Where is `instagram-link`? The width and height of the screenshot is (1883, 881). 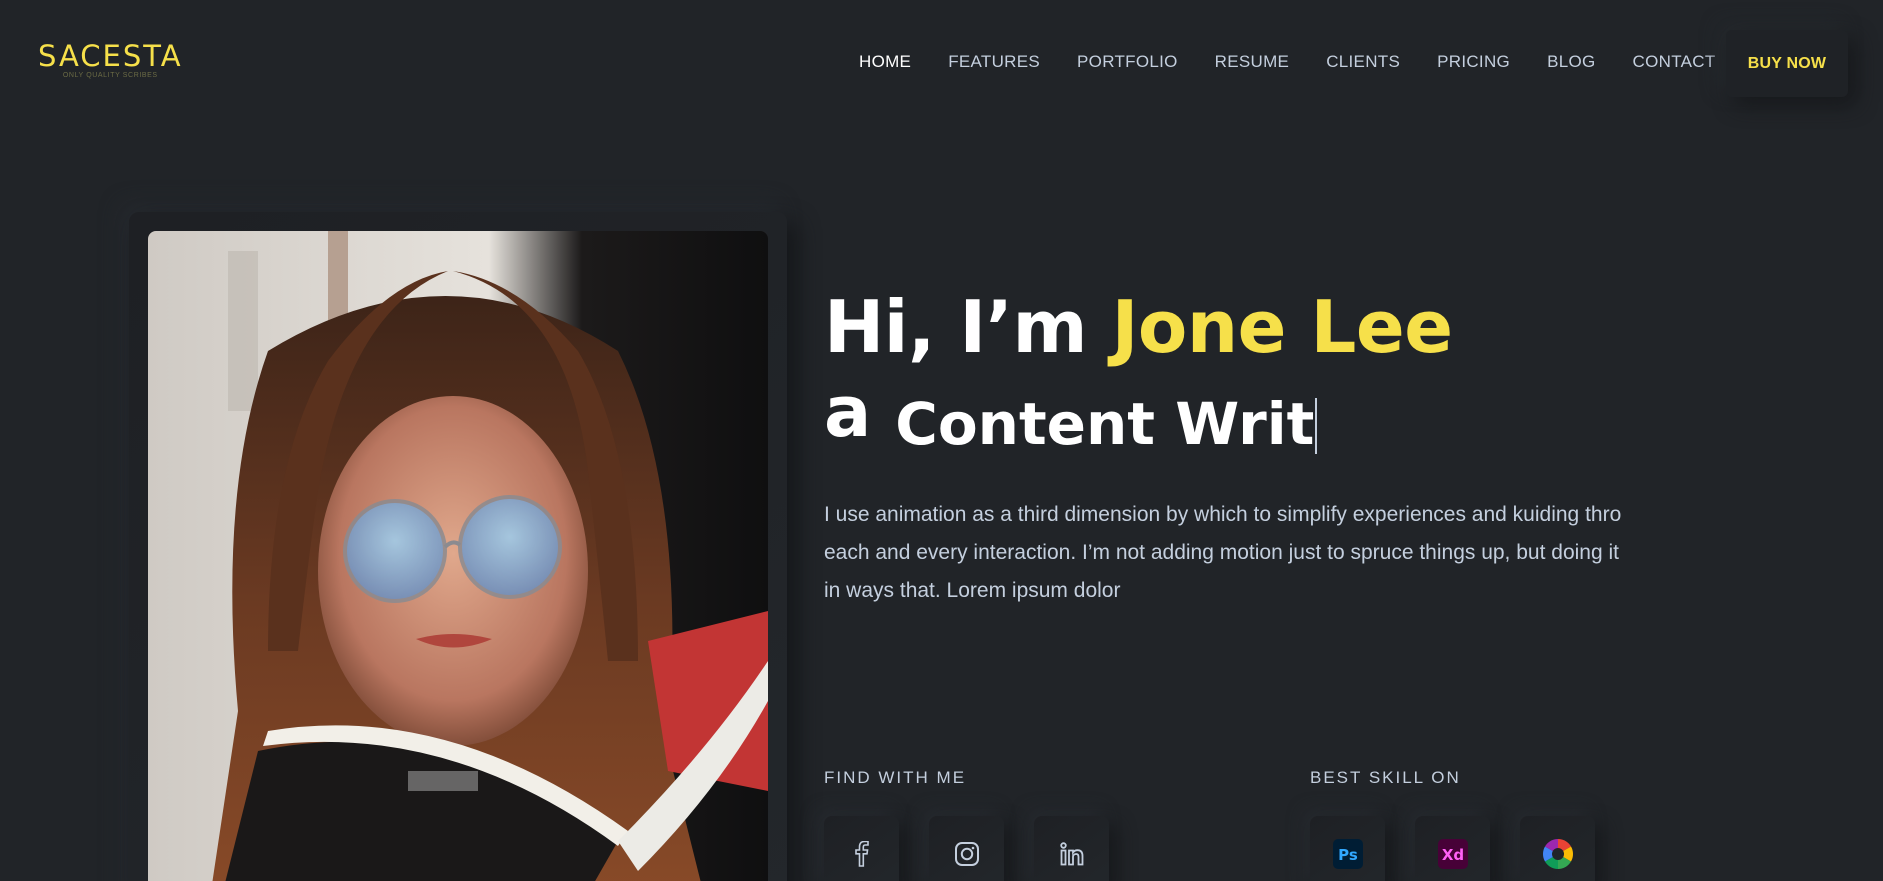
instagram-link is located at coordinates (966, 848).